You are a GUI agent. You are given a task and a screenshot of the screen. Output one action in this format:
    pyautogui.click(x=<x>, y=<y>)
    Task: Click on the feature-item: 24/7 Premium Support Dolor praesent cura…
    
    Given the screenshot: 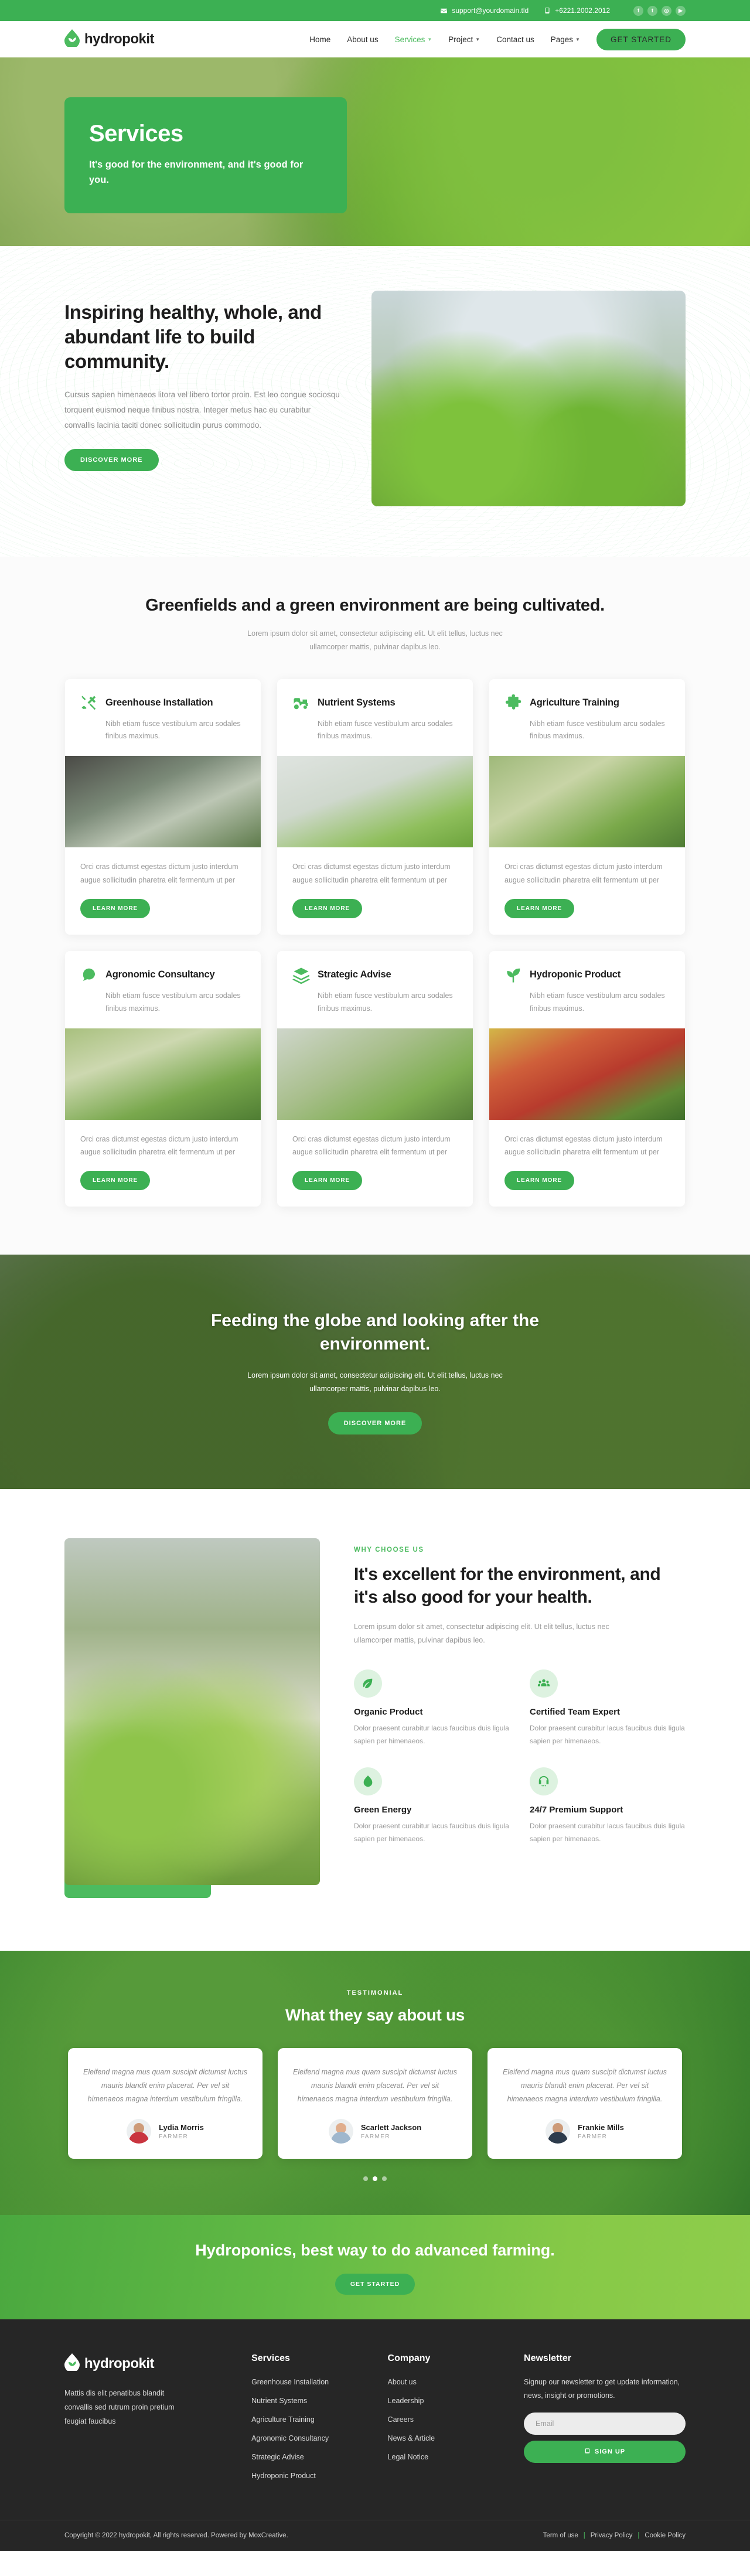 What is the action you would take?
    pyautogui.click(x=608, y=1806)
    